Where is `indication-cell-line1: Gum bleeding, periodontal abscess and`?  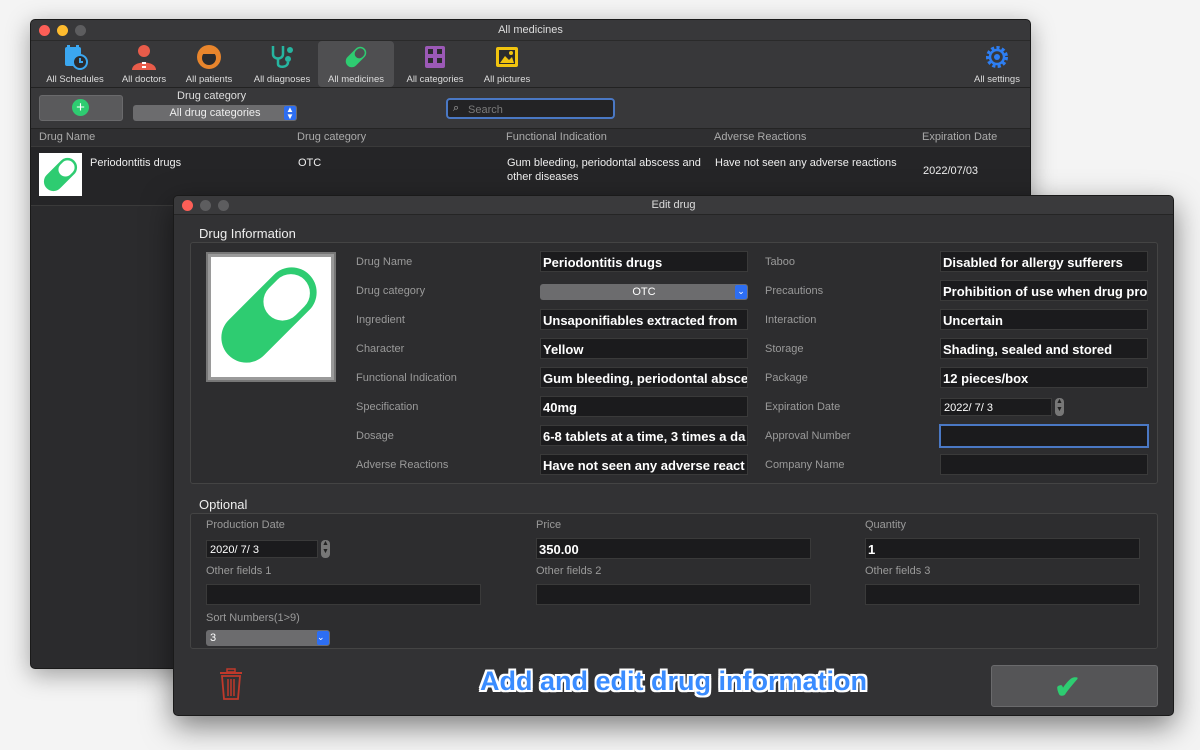
indication-cell-line1: Gum bleeding, periodontal abscess and is located at coordinates (604, 163).